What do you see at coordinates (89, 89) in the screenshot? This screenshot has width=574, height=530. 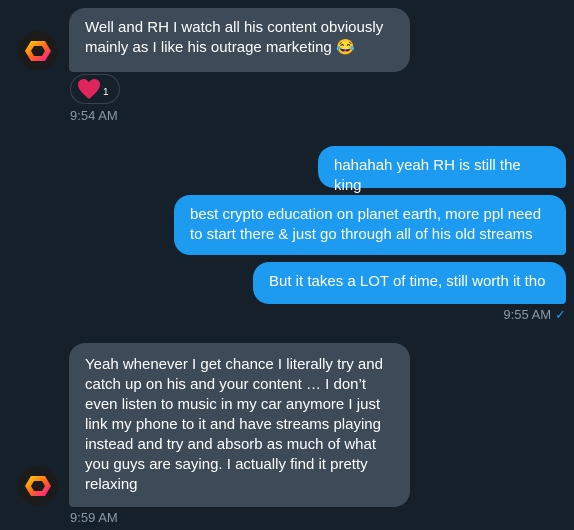 I see `heart-reaction-icon` at bounding box center [89, 89].